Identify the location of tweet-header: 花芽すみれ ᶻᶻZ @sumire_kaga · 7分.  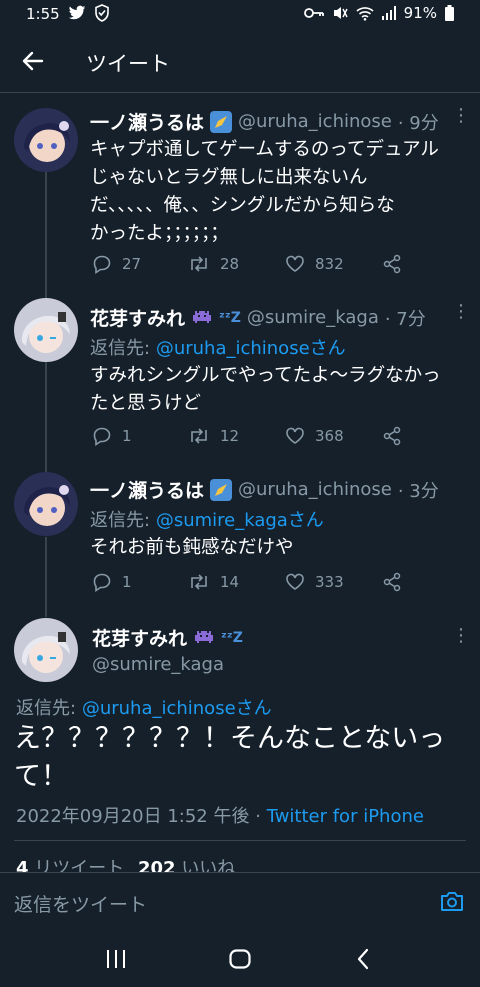
(258, 317).